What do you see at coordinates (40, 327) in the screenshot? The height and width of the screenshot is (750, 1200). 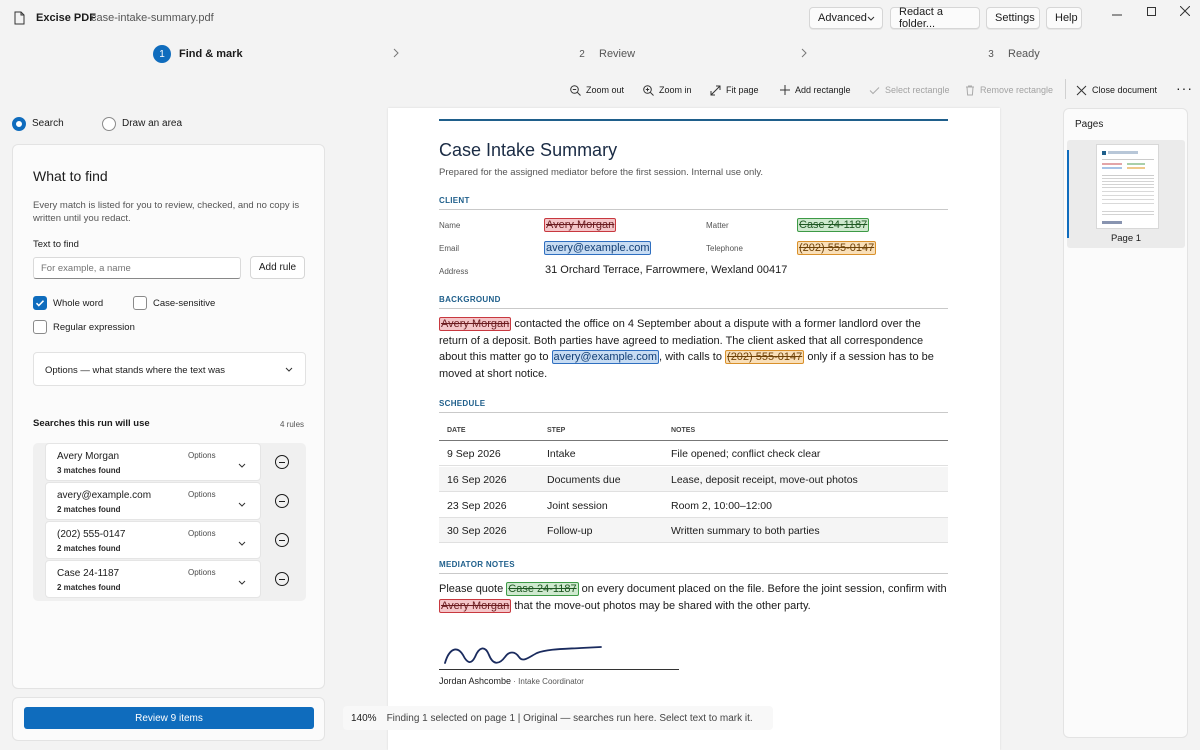 I see `regex-checkbox` at bounding box center [40, 327].